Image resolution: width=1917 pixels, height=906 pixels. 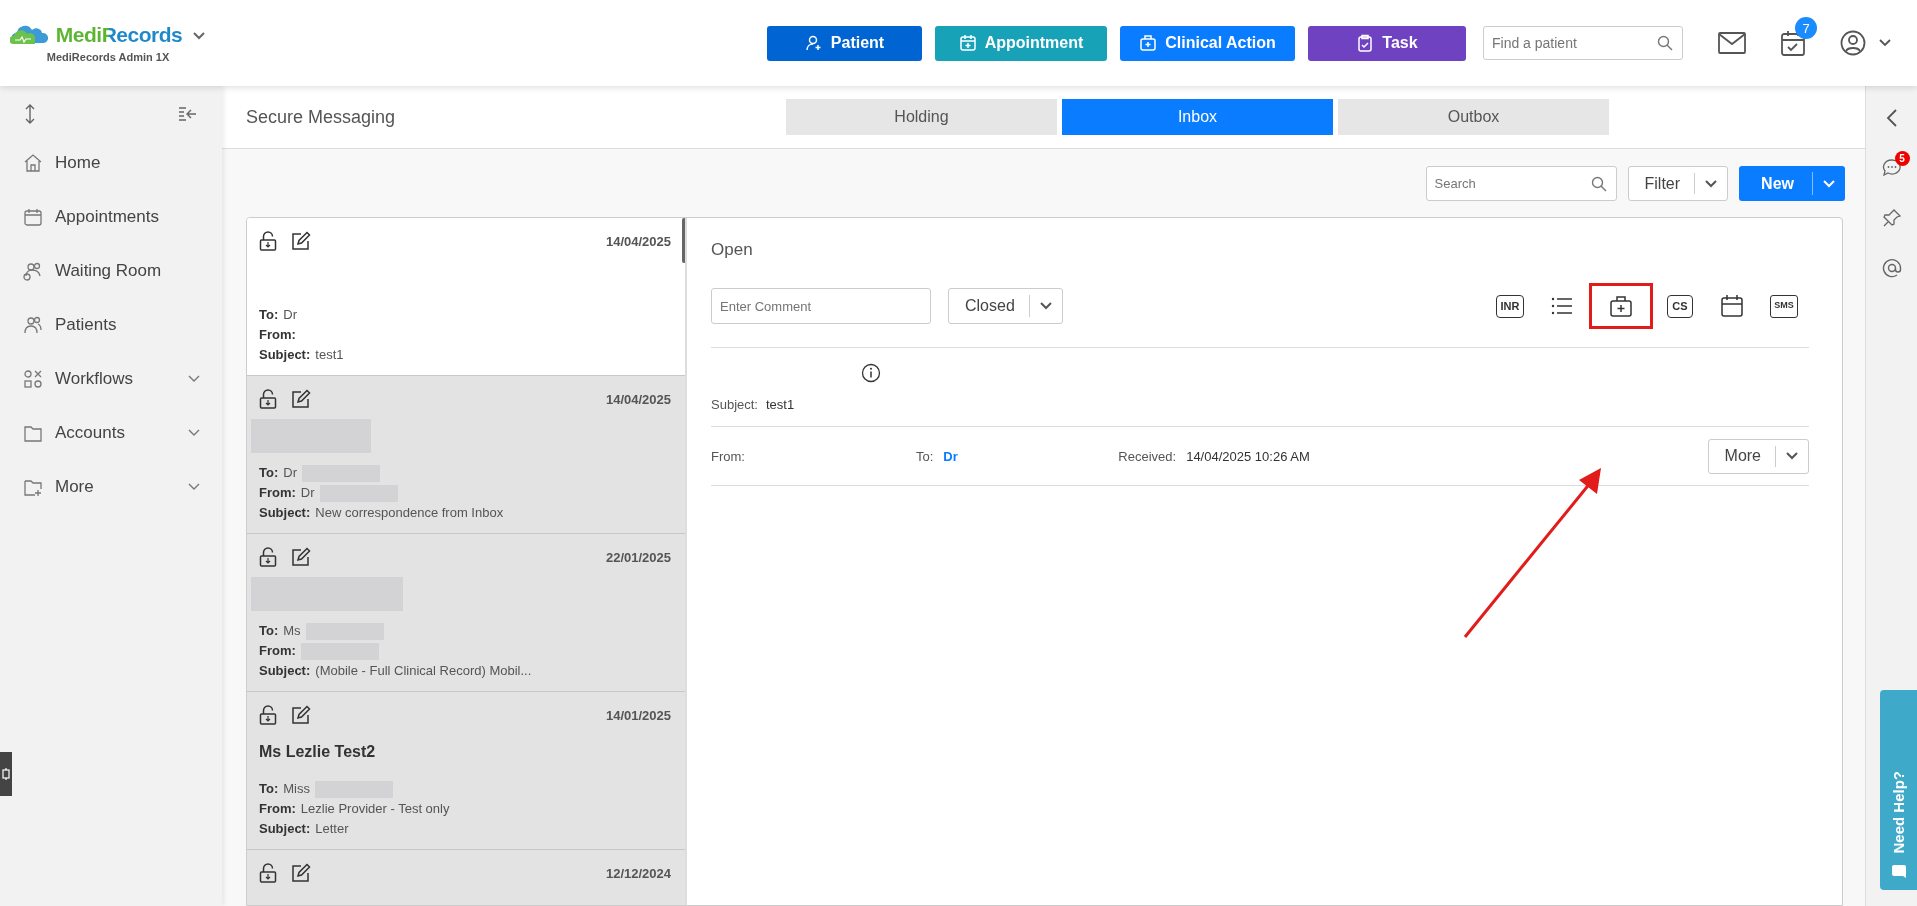 What do you see at coordinates (813, 43) in the screenshot?
I see `add-person-icon` at bounding box center [813, 43].